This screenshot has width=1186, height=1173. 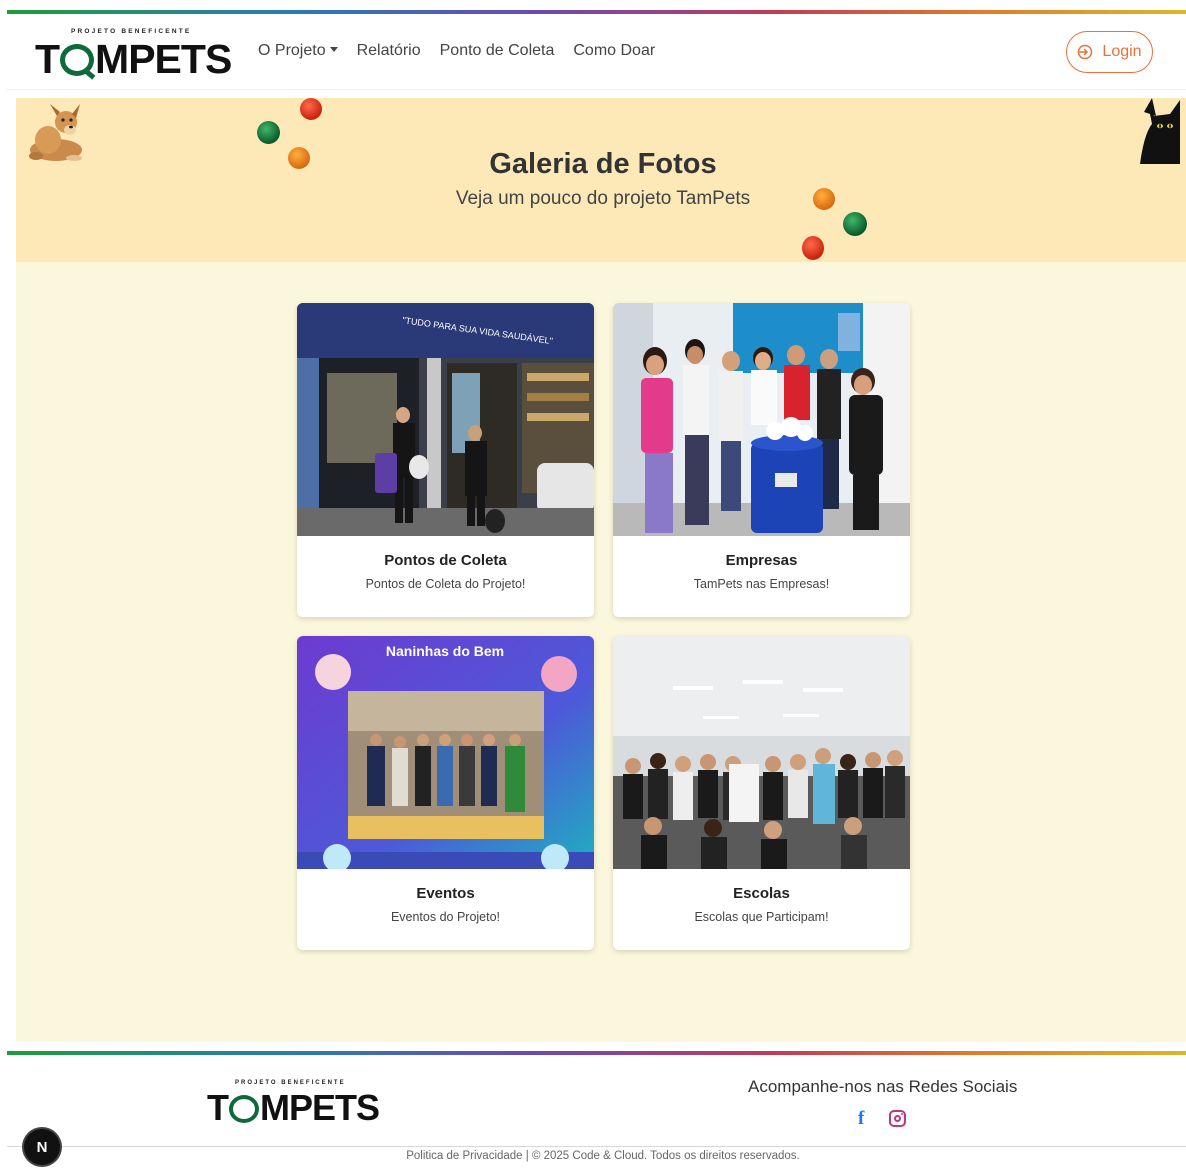 What do you see at coordinates (761, 419) in the screenshot?
I see `companies-photo` at bounding box center [761, 419].